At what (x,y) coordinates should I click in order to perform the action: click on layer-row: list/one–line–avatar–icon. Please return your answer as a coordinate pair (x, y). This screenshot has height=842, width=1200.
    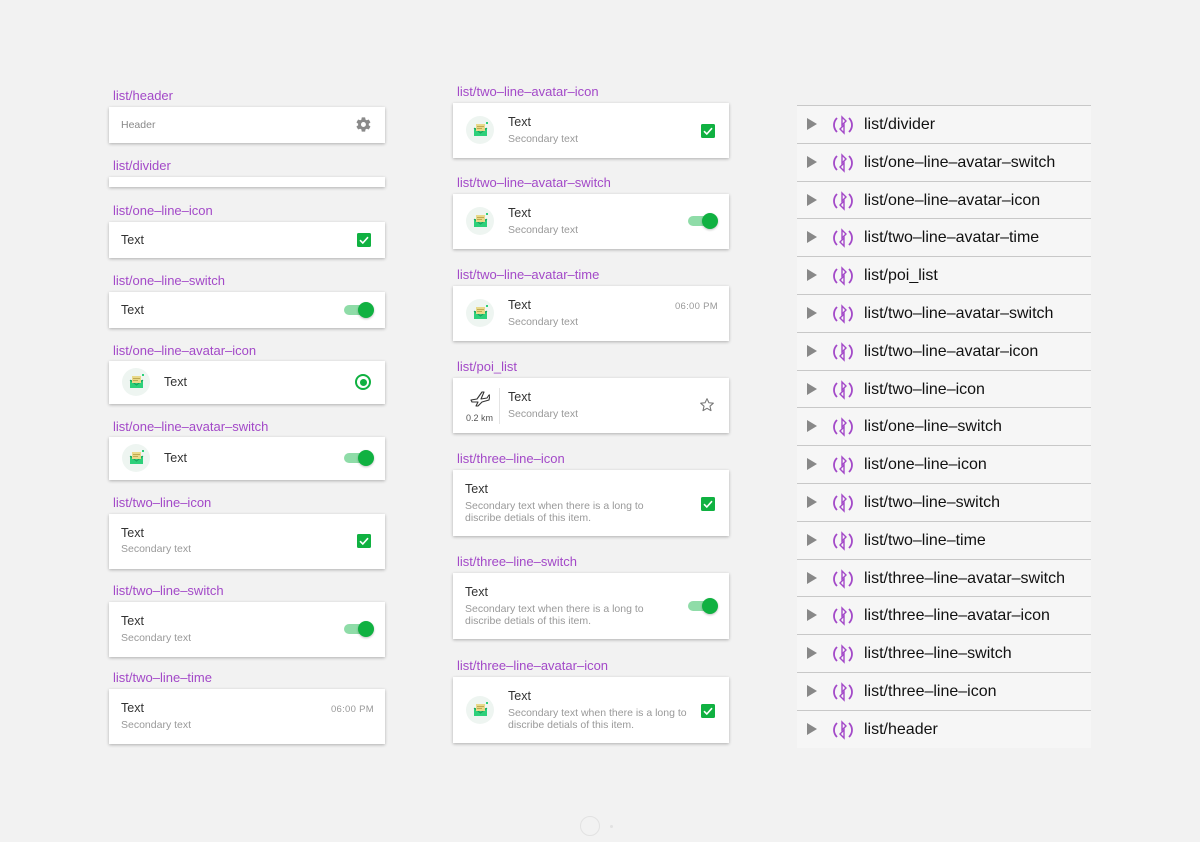
    Looking at the image, I should click on (944, 199).